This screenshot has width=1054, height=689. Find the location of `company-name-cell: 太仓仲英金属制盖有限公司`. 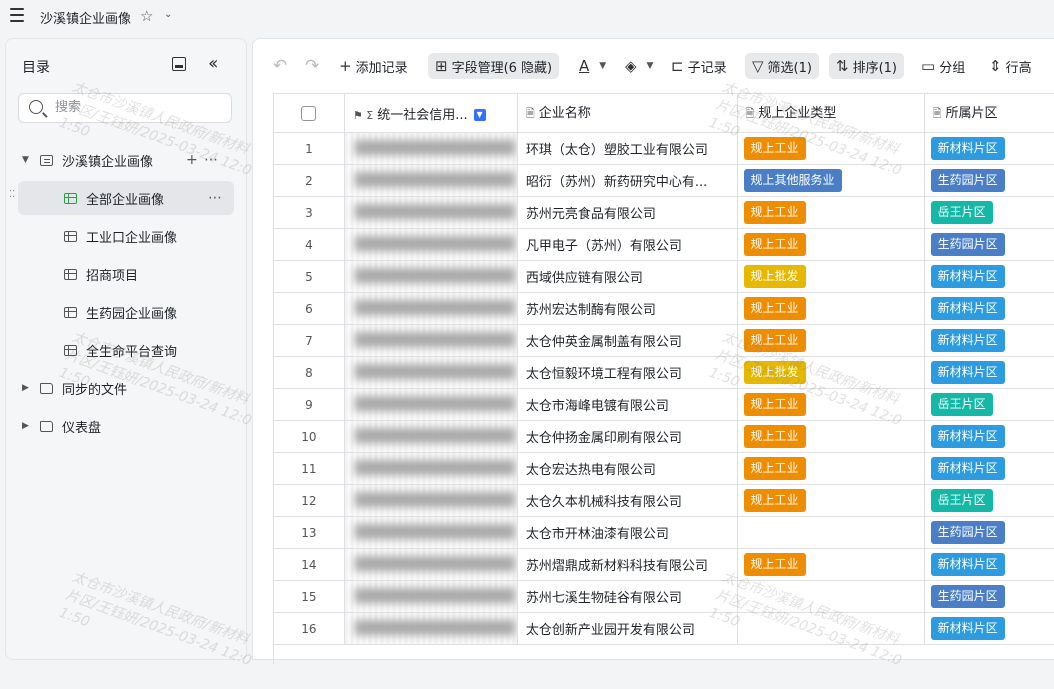

company-name-cell: 太仓仲英金属制盖有限公司 is located at coordinates (627, 340).